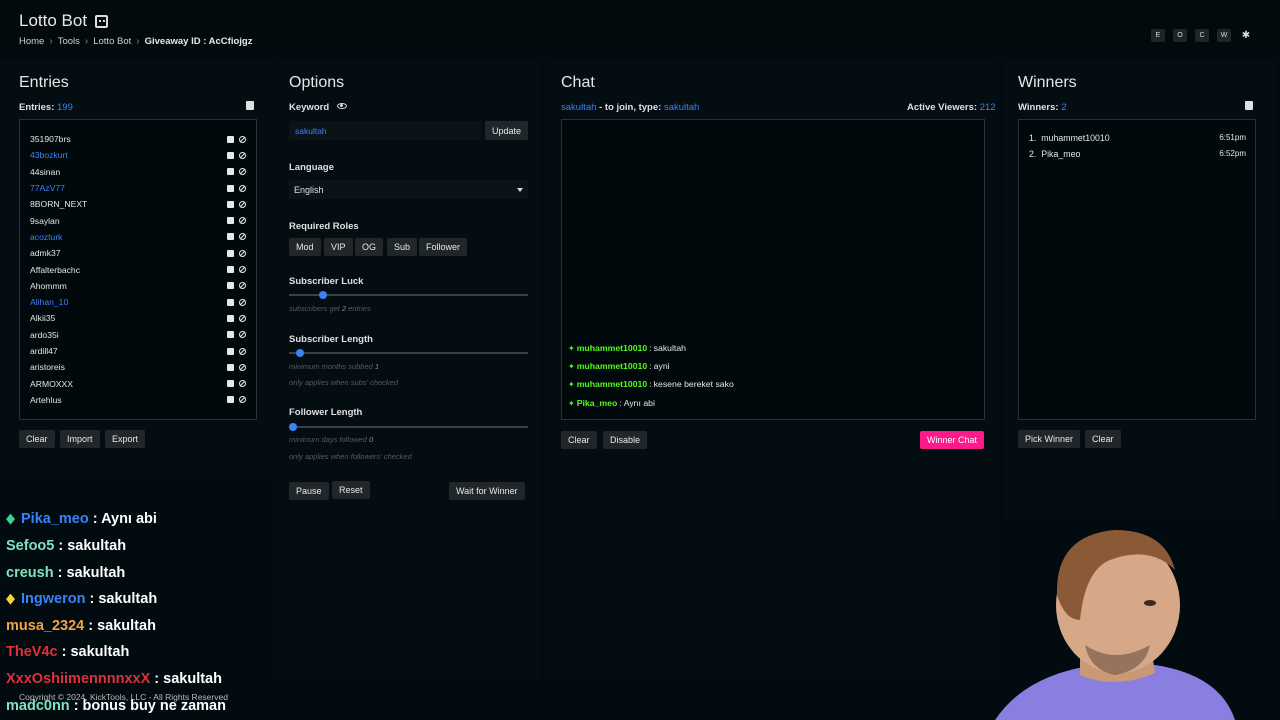 The image size is (1280, 720). What do you see at coordinates (443, 247) in the screenshot?
I see `role-follower-button: Follower` at bounding box center [443, 247].